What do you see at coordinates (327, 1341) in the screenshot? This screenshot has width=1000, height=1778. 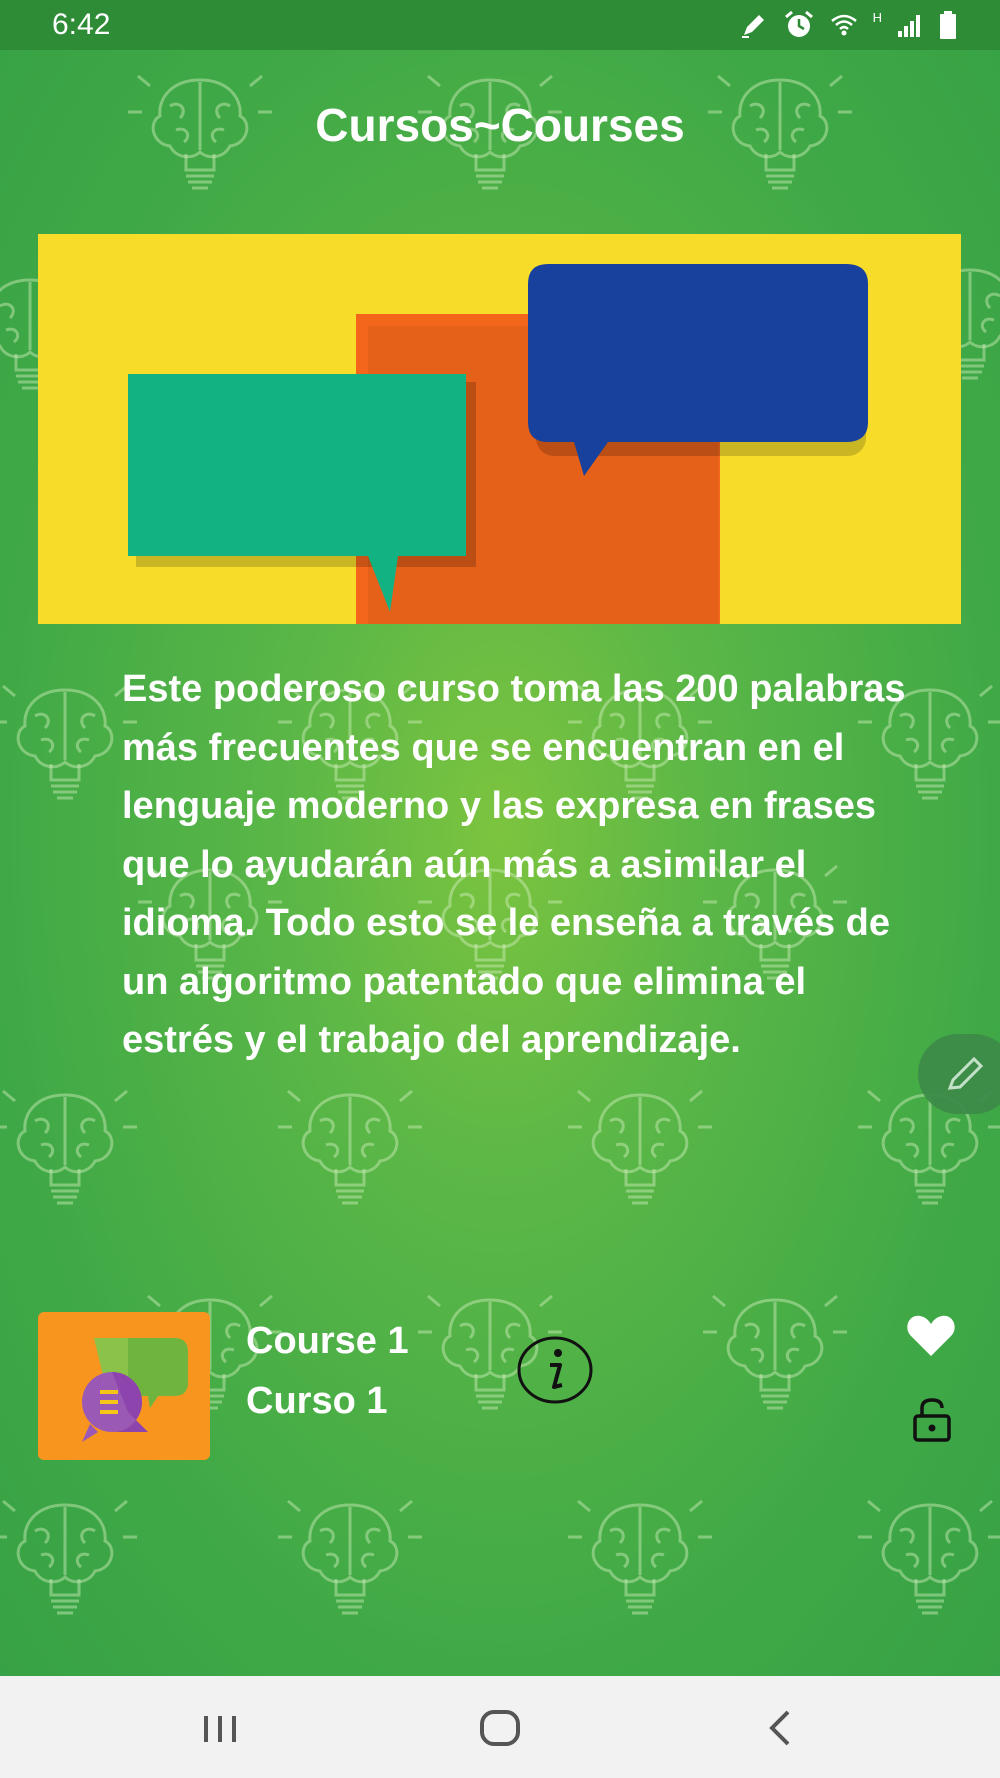 I see `course-title: Course 1` at bounding box center [327, 1341].